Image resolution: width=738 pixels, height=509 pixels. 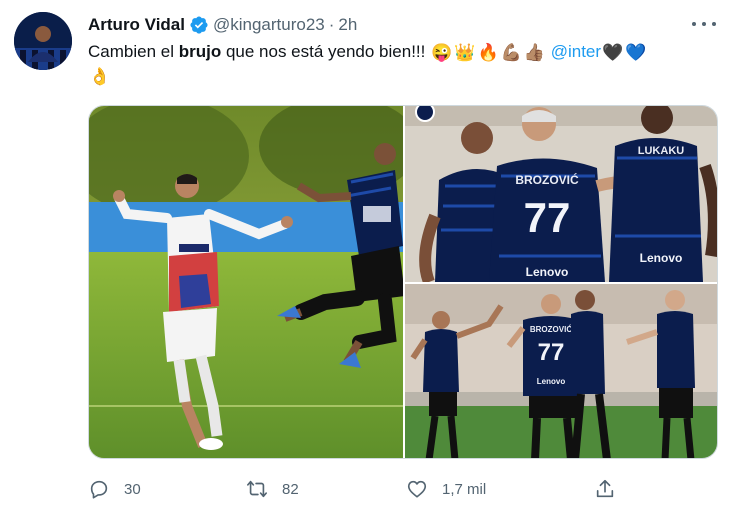 What do you see at coordinates (661, 258) in the screenshot?
I see `sponsor-lenovo-right: Lenovo` at bounding box center [661, 258].